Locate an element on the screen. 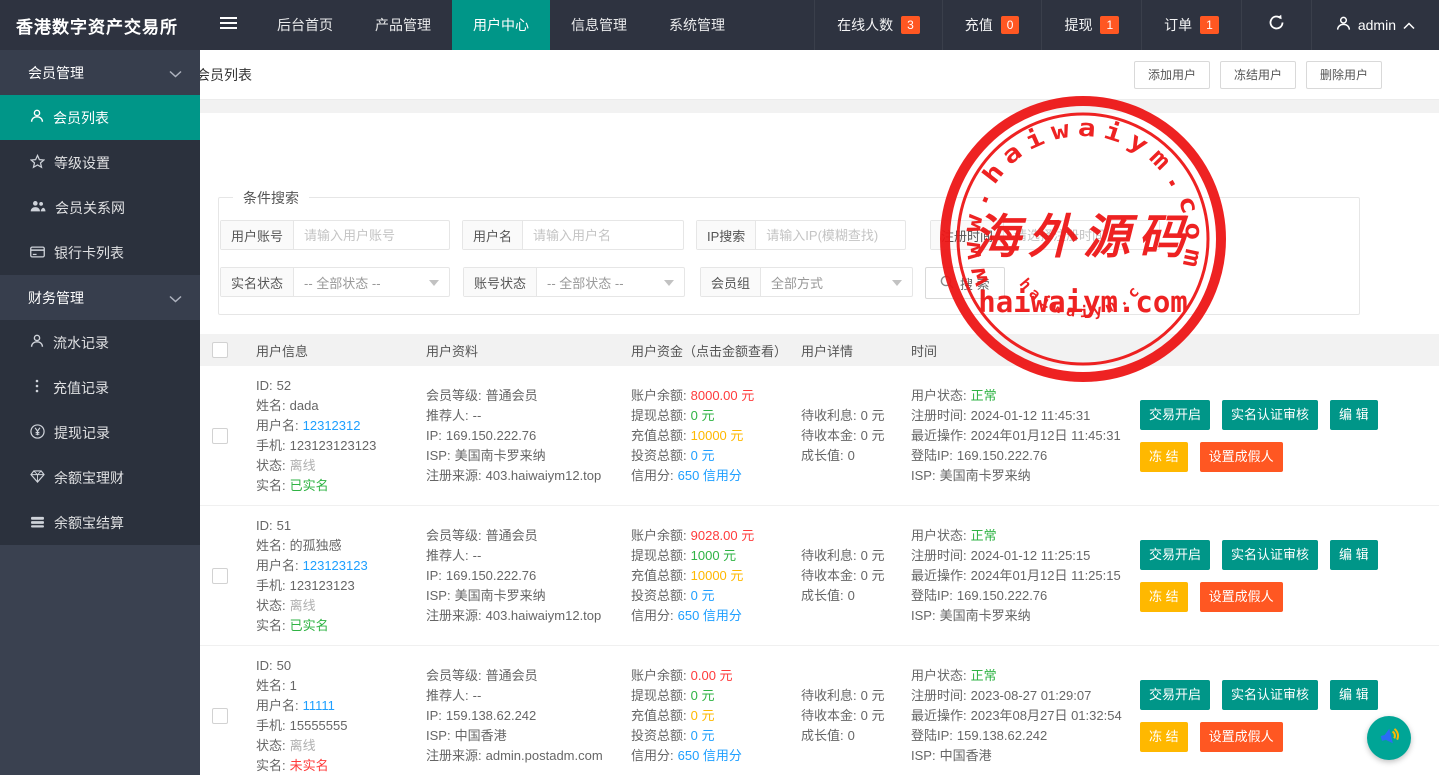 Image resolution: width=1439 pixels, height=775 pixels. user-name: dada is located at coordinates (304, 405).